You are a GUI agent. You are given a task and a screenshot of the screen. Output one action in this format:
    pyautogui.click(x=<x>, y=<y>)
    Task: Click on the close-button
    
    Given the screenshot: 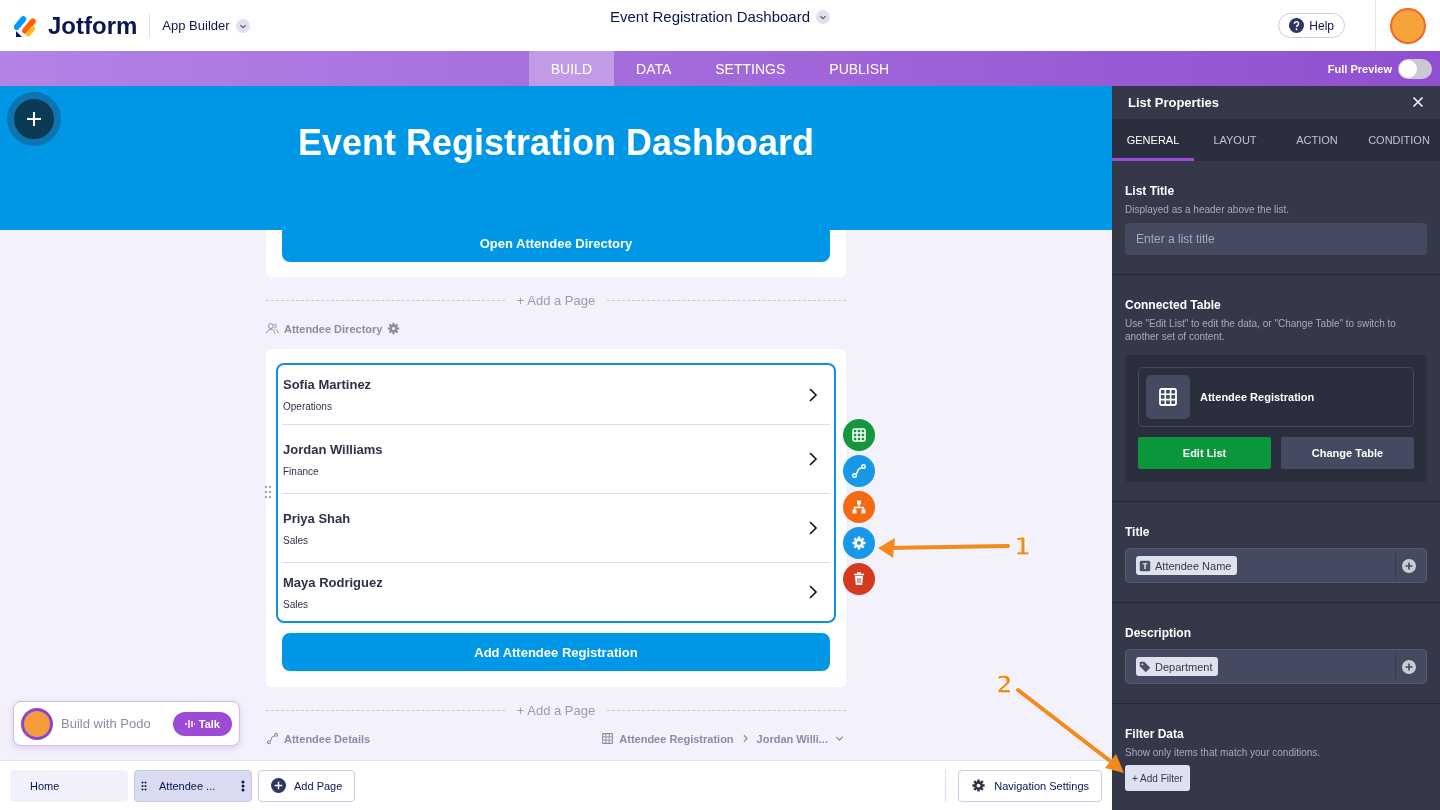 What is the action you would take?
    pyautogui.click(x=1419, y=102)
    